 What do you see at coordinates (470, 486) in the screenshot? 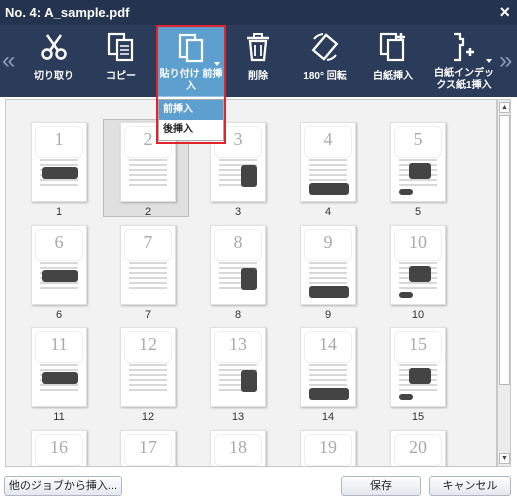
I see `cancel-button: キャンセル` at bounding box center [470, 486].